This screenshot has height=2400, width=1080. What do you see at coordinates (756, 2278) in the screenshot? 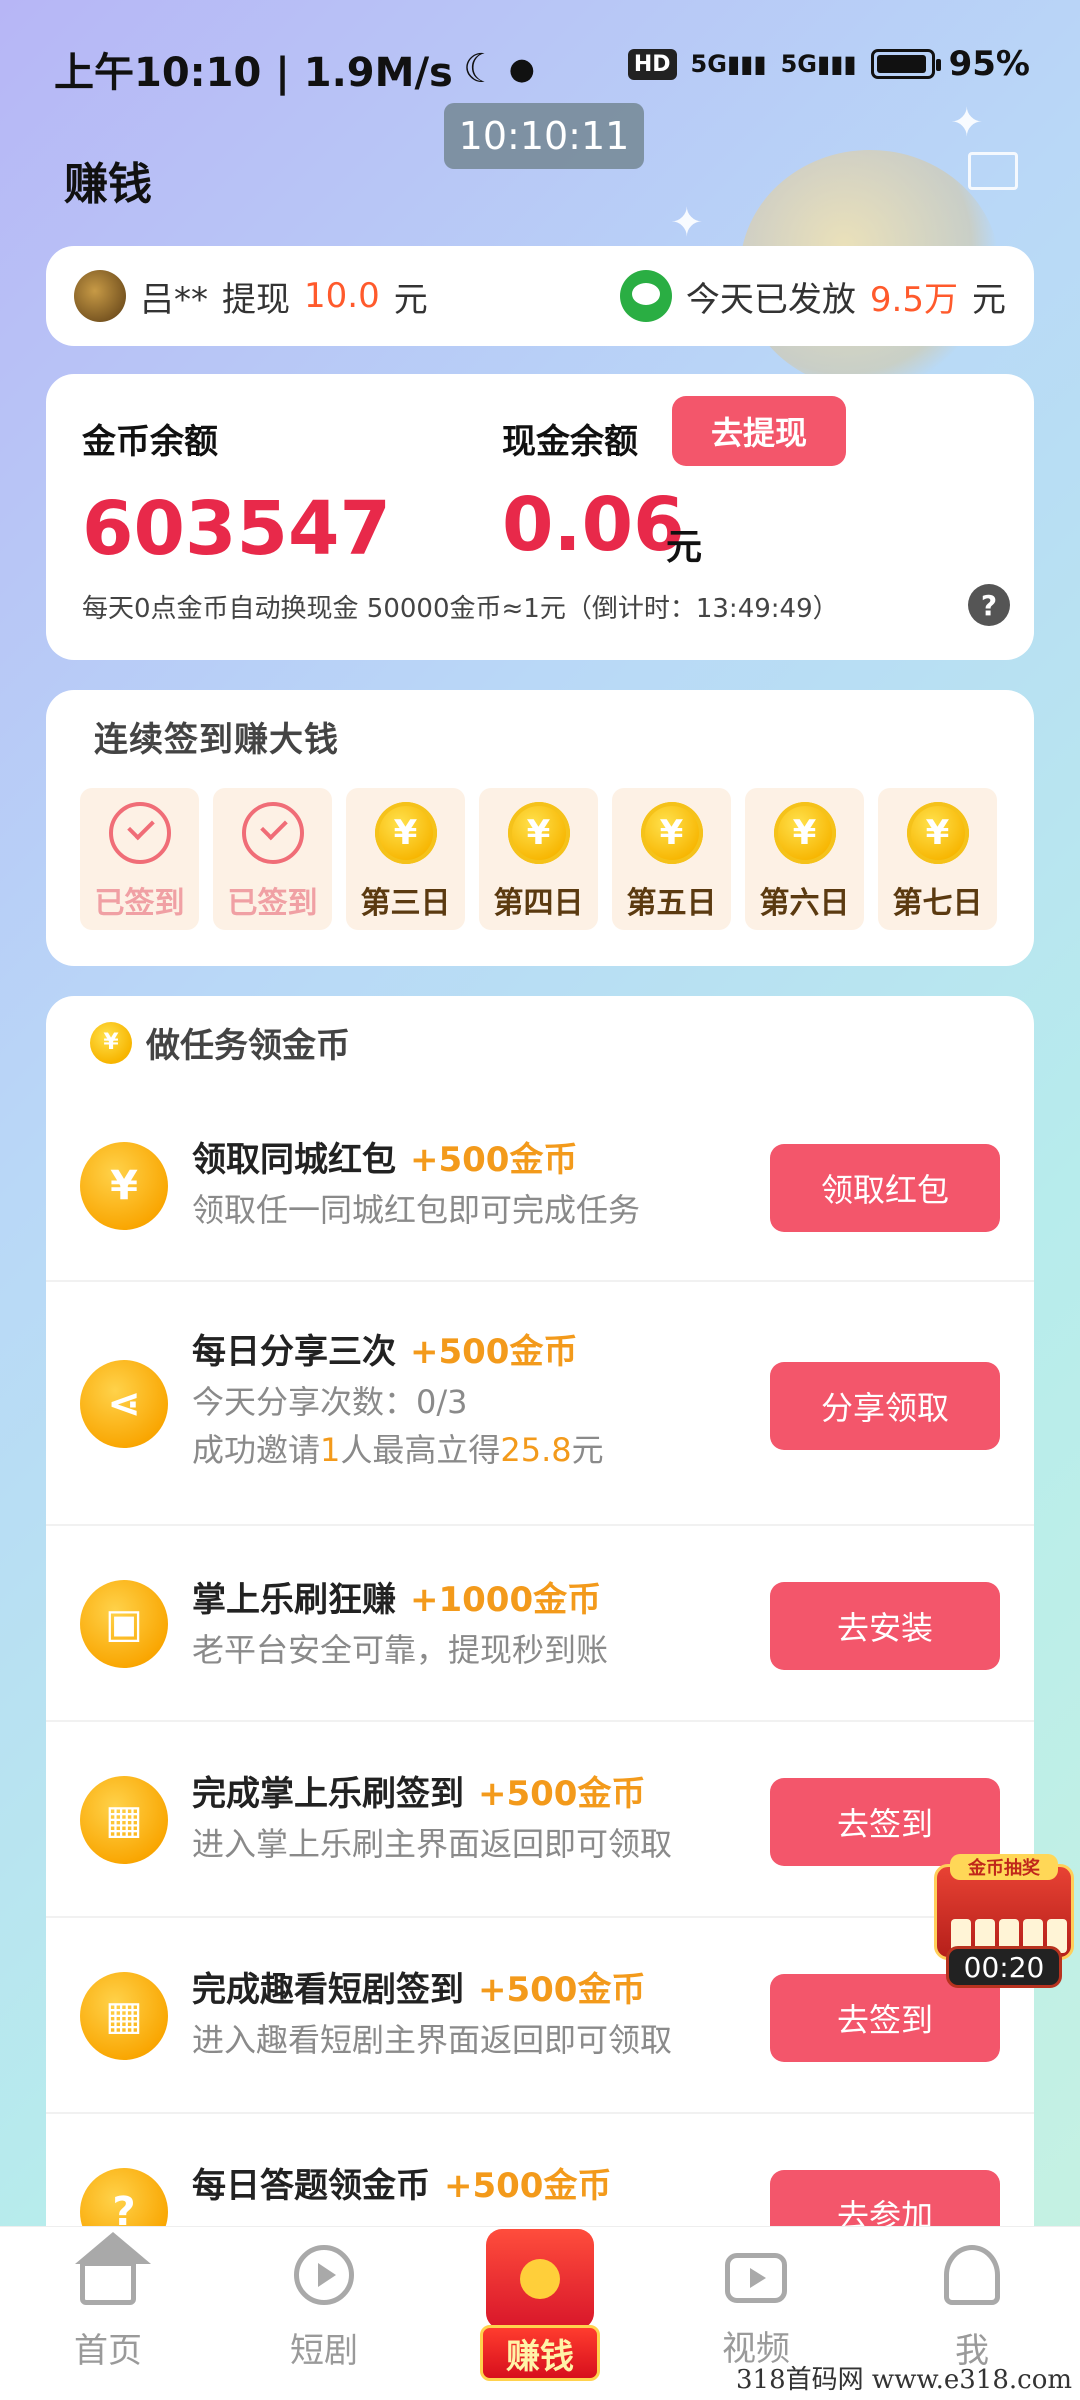
I see `video-icon` at bounding box center [756, 2278].